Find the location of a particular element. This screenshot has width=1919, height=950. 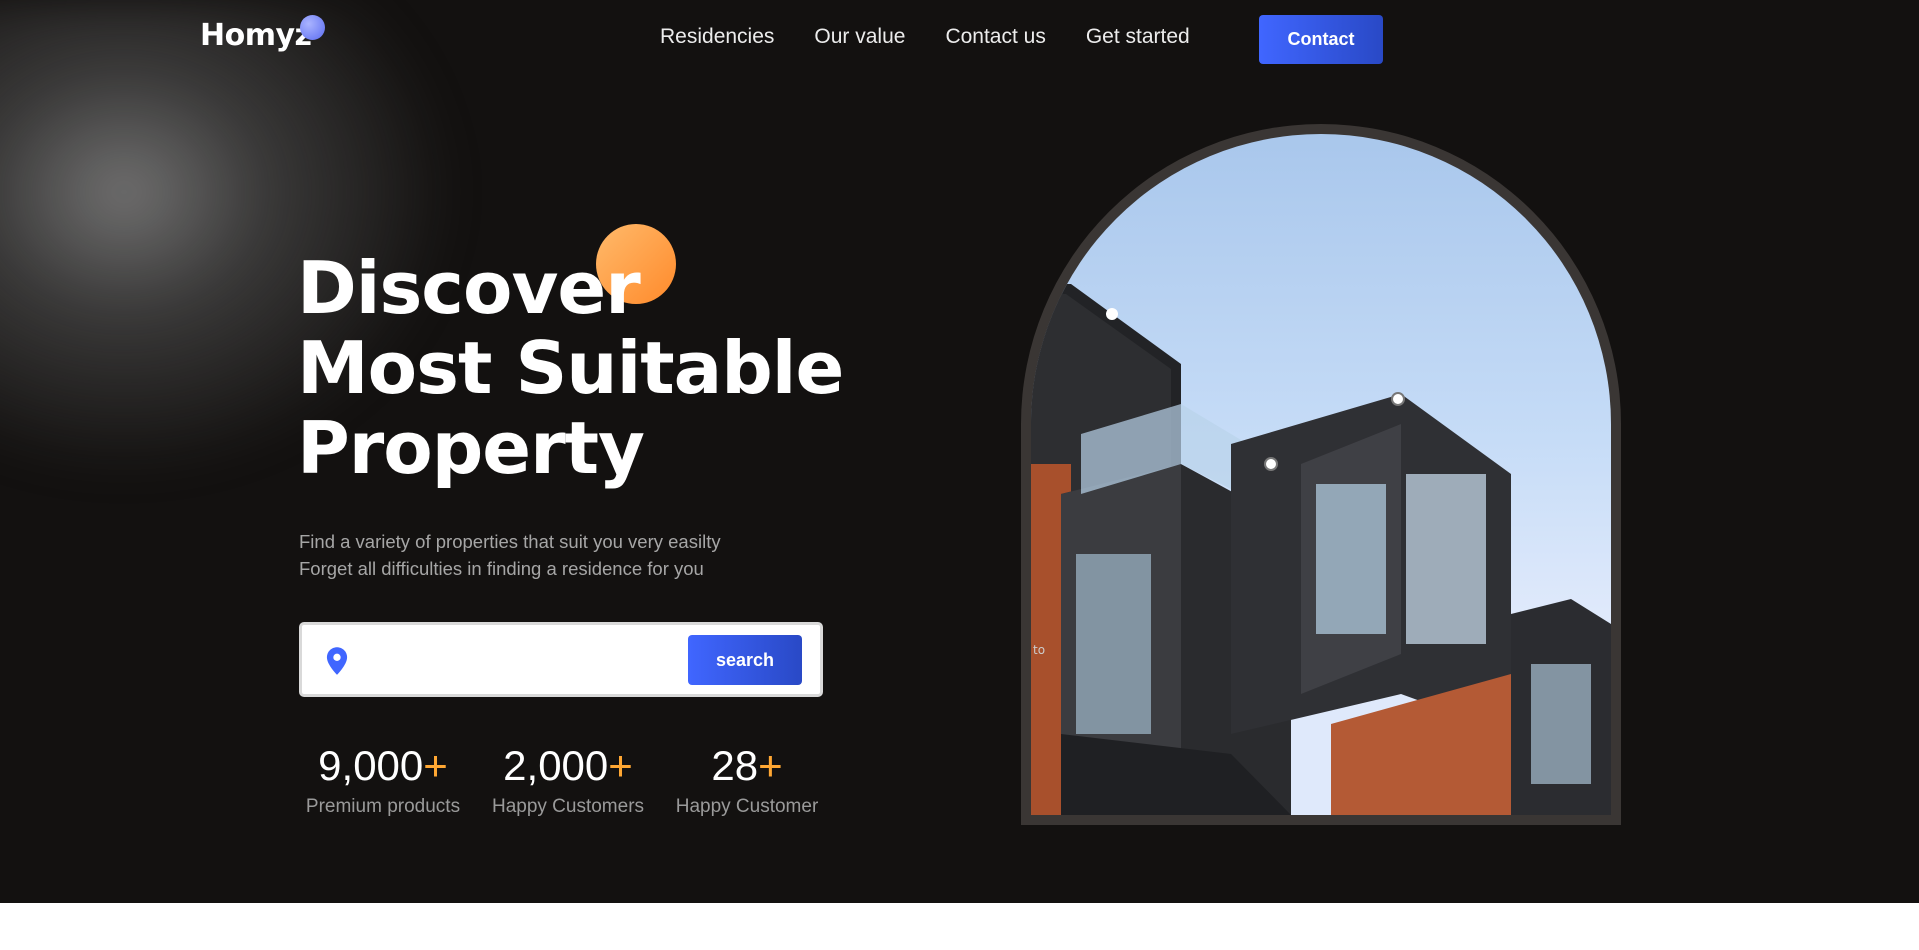

nav-link-get-started: Get started is located at coordinates (1138, 37).